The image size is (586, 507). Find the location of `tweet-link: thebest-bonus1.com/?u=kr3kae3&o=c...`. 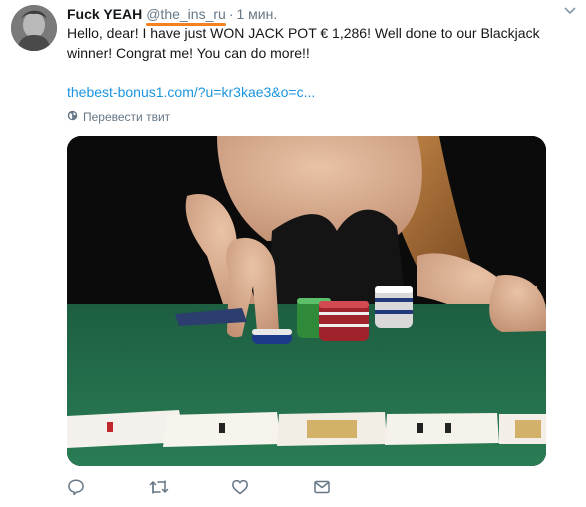

tweet-link: thebest-bonus1.com/?u=kr3kae3&o=c... is located at coordinates (191, 92).